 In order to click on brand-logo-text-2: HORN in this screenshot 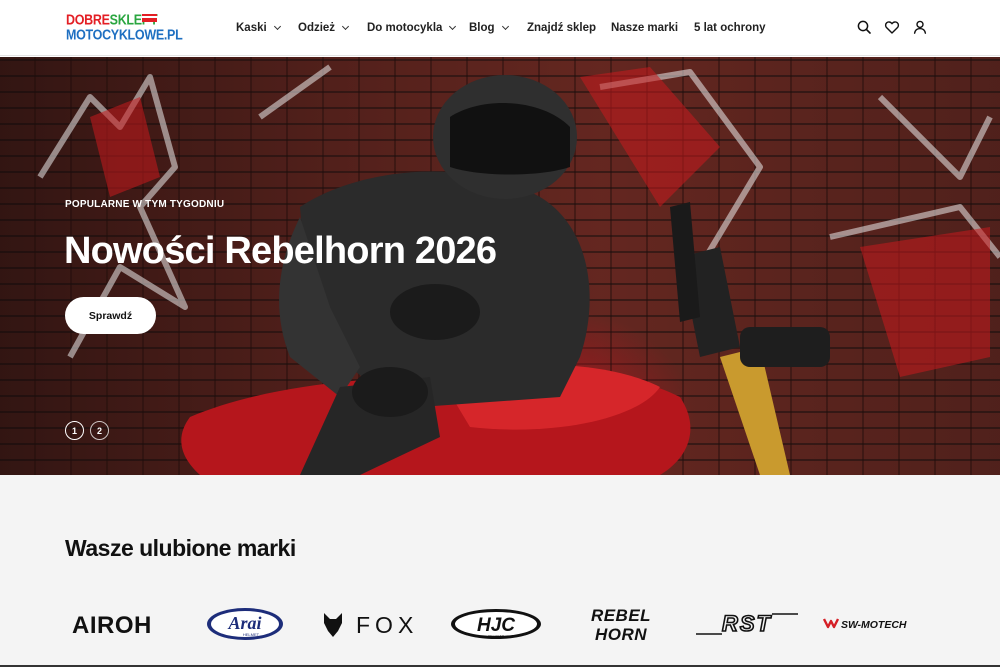, I will do `click(621, 634)`.